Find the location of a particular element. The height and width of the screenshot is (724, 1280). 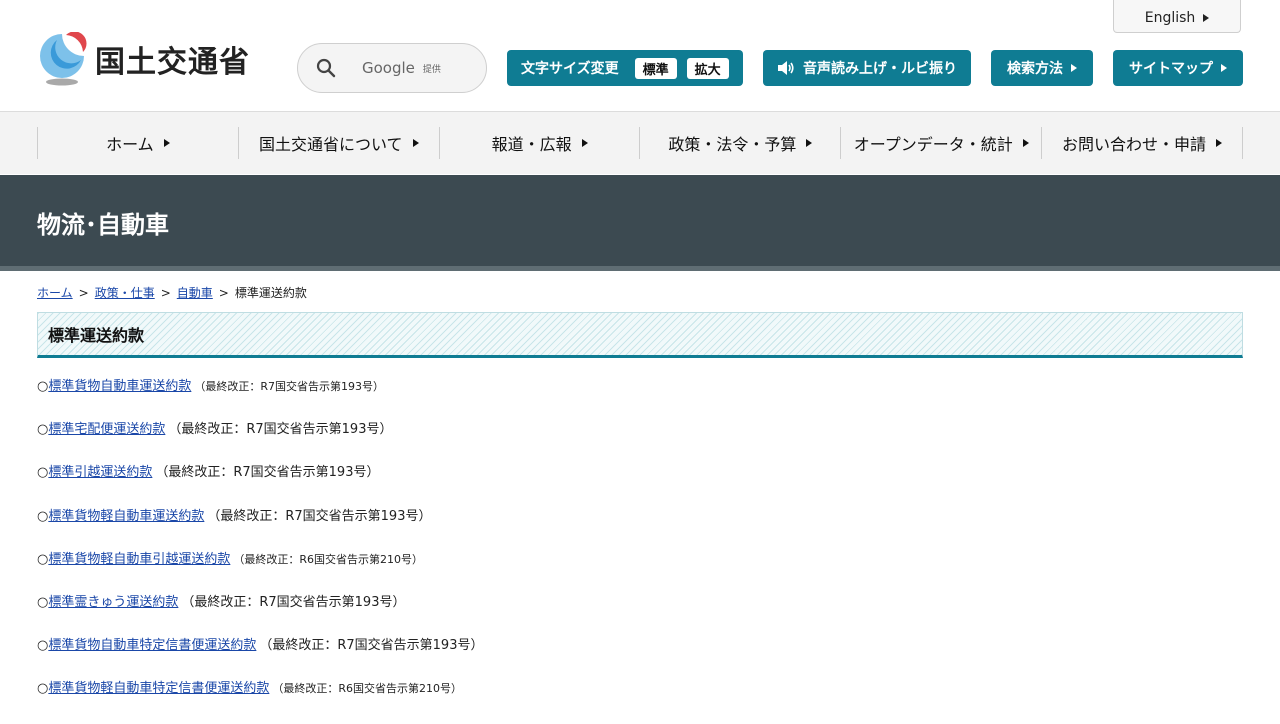

site-name: 国土交通省 is located at coordinates (172, 62).